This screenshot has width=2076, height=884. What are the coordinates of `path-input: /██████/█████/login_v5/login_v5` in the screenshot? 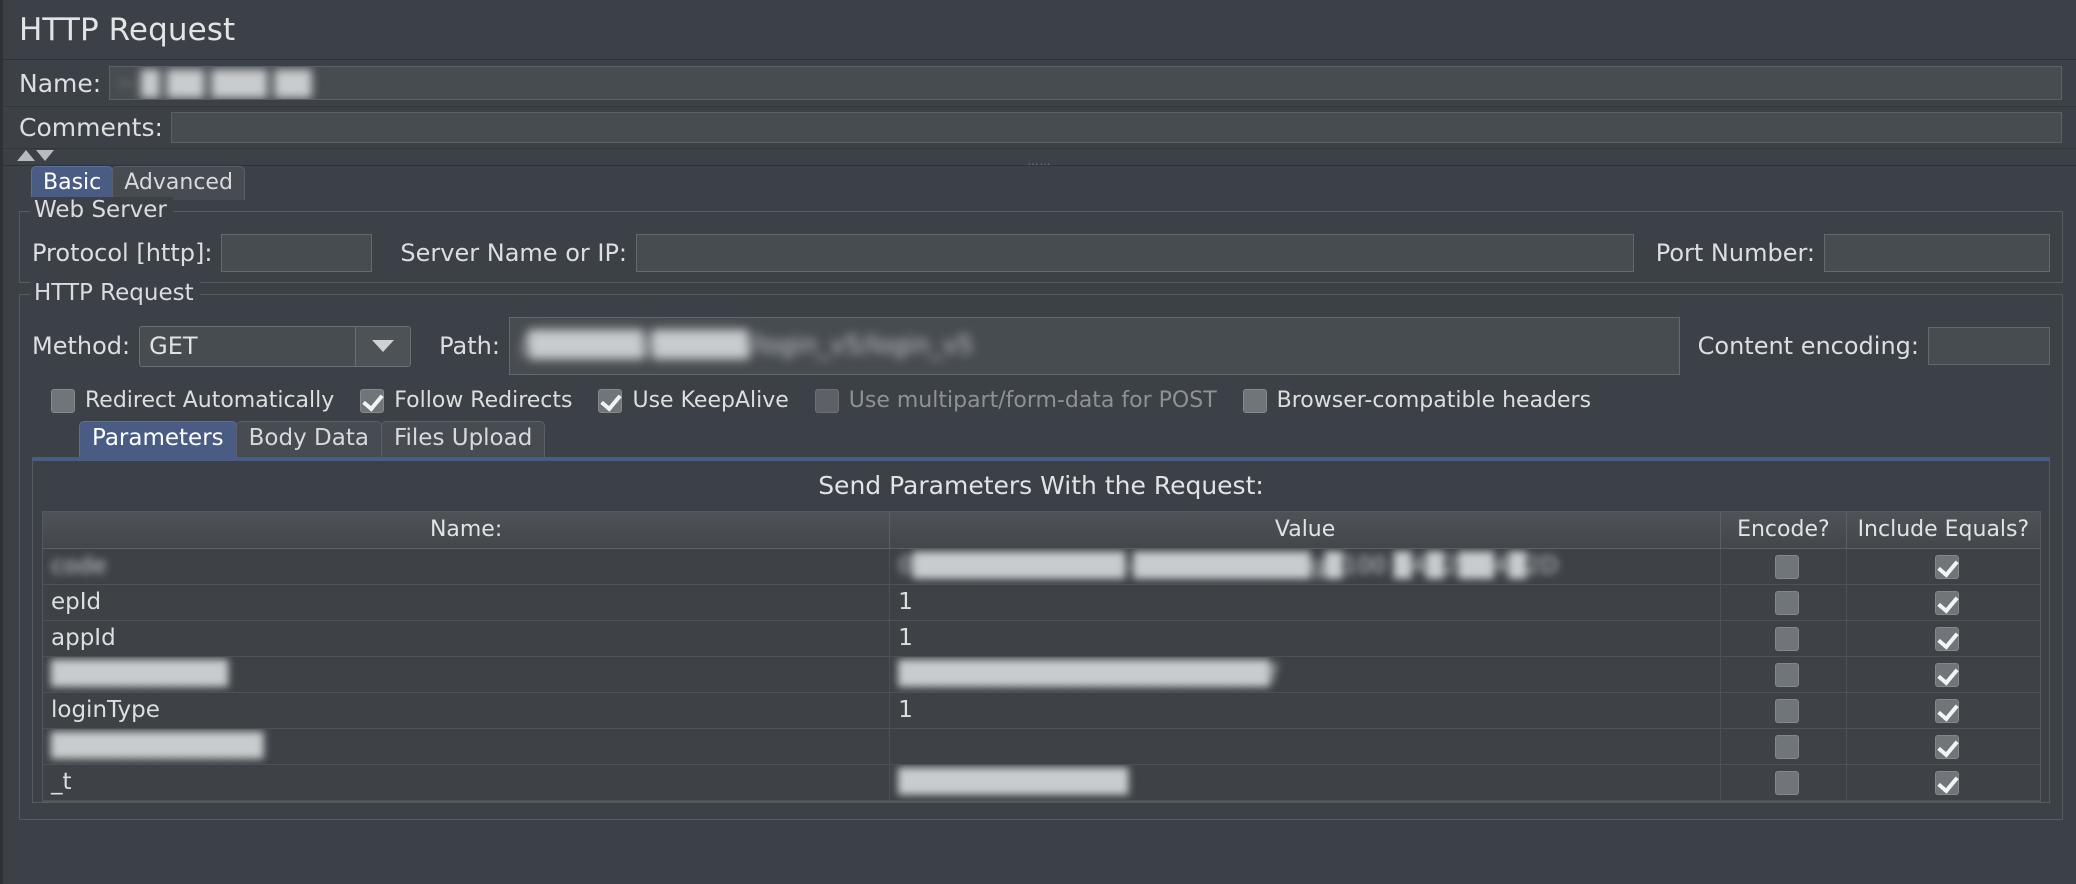 It's located at (1094, 346).